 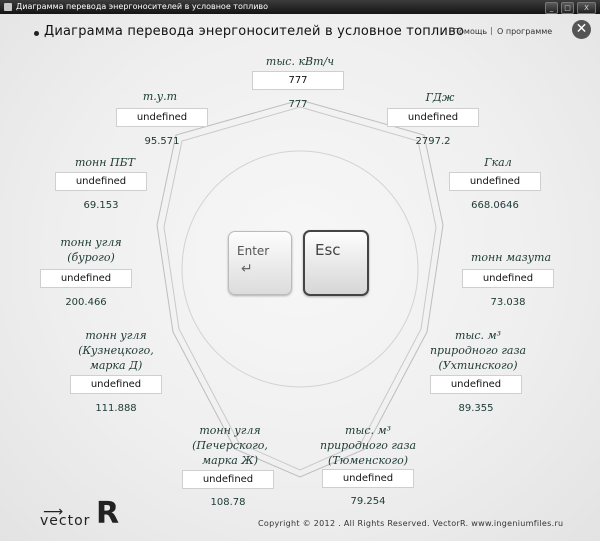 I want to click on unit-value-fuel-oil: 73.038, so click(x=508, y=302).